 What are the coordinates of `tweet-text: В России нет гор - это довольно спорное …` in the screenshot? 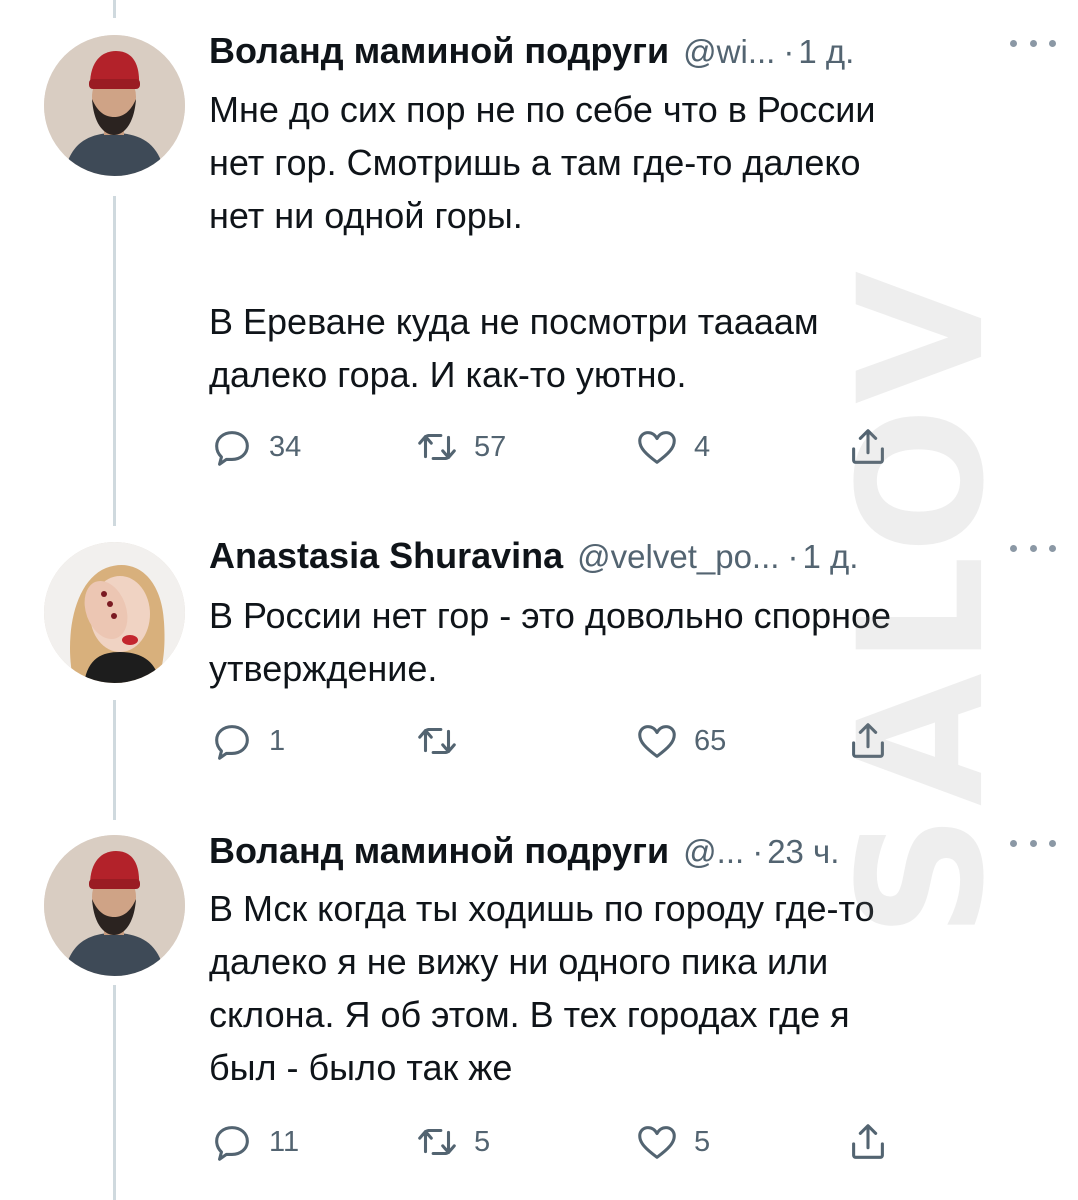 It's located at (550, 642).